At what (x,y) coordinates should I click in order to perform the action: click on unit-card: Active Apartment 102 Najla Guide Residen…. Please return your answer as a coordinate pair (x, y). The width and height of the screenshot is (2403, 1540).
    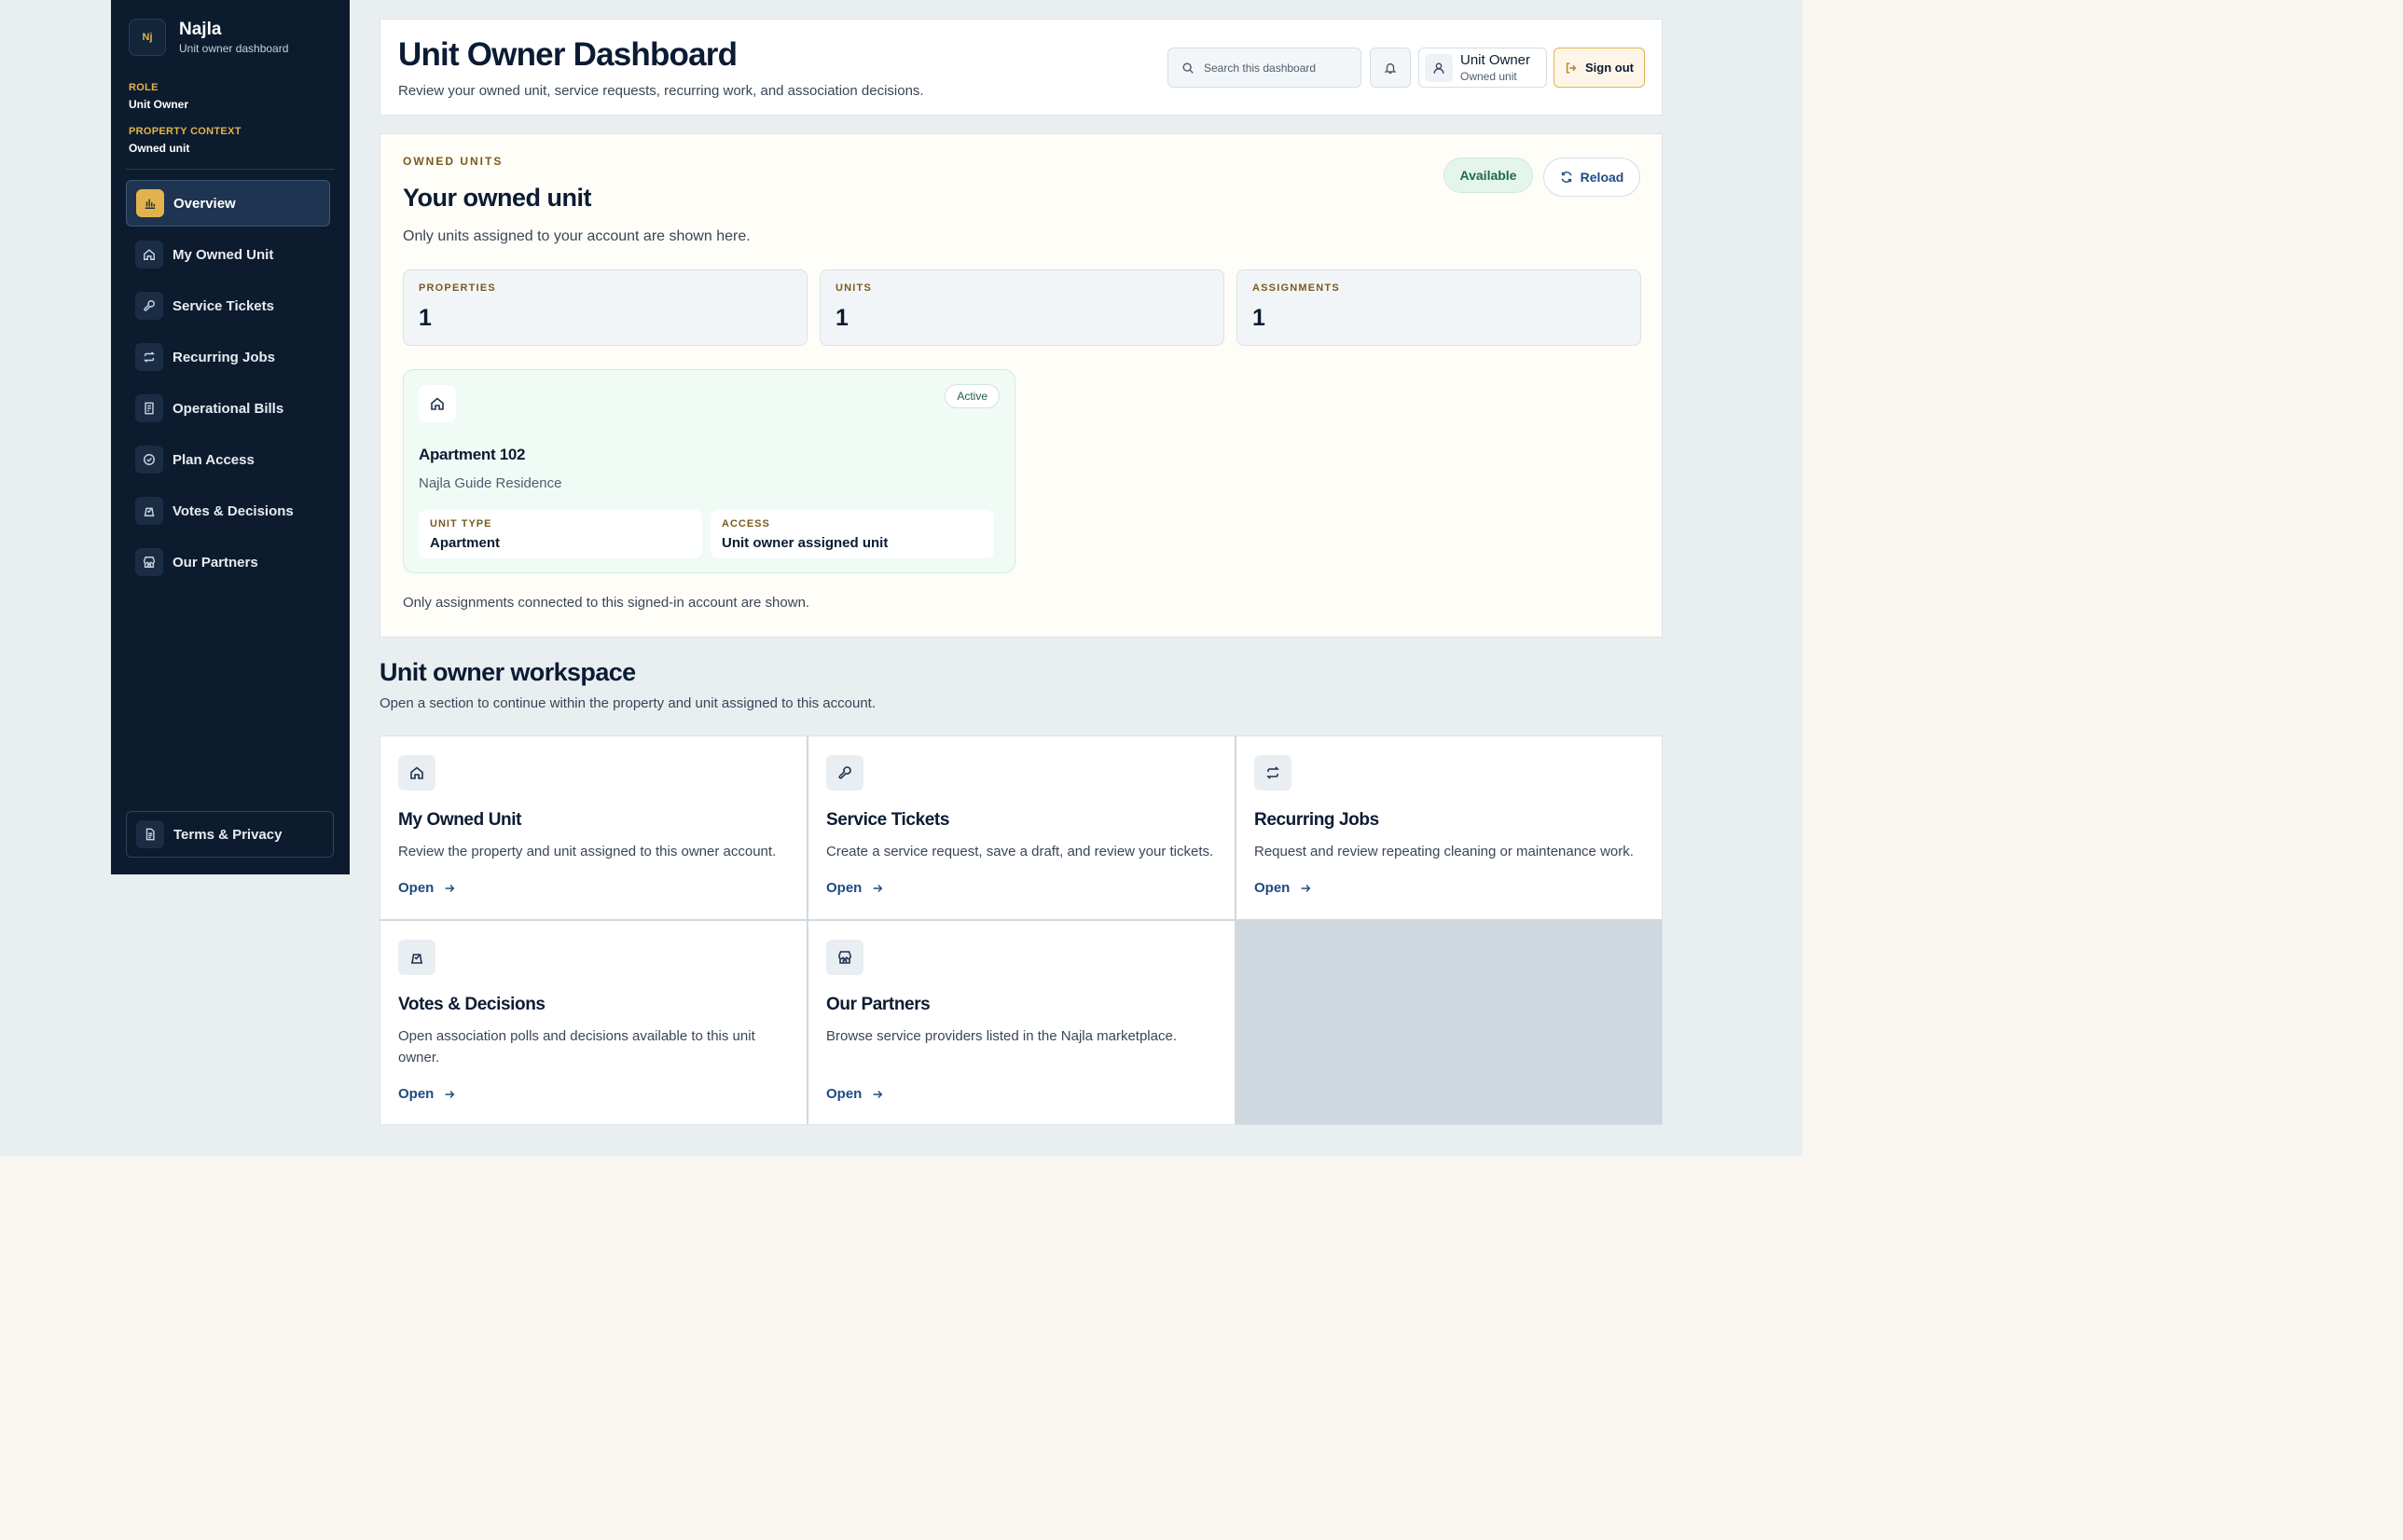
    Looking at the image, I should click on (709, 471).